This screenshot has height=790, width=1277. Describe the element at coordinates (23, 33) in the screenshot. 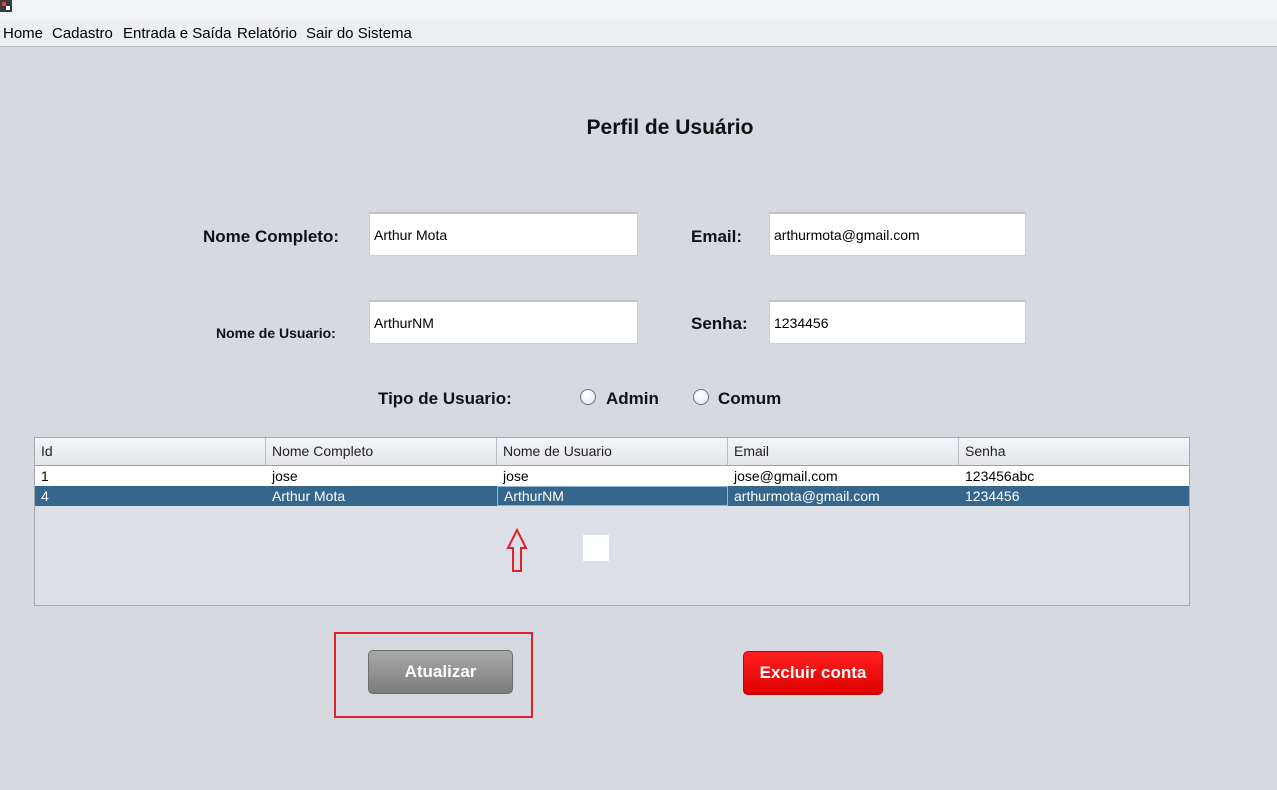

I see `menu-home: Home` at that location.